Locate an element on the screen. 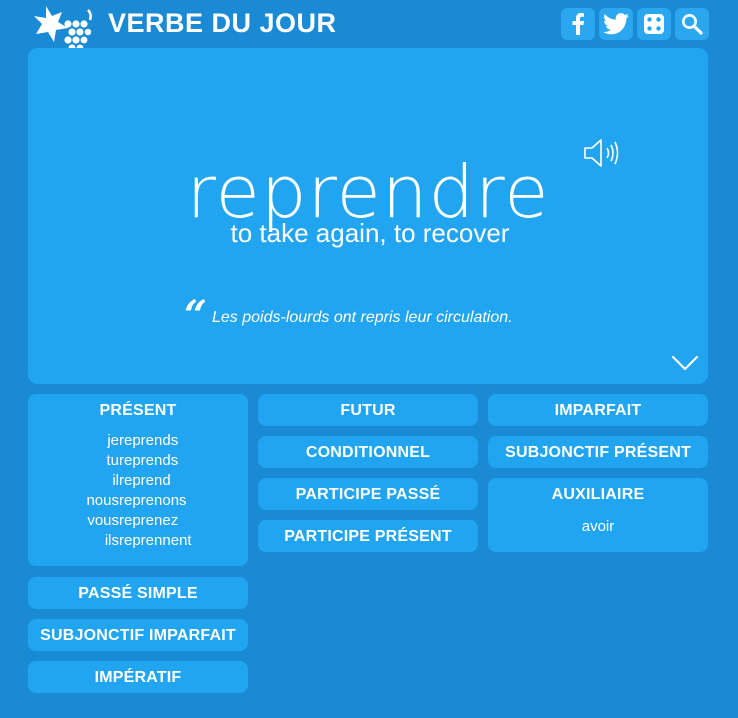 The width and height of the screenshot is (738, 718). conjugation-row: je reprends is located at coordinates (138, 442).